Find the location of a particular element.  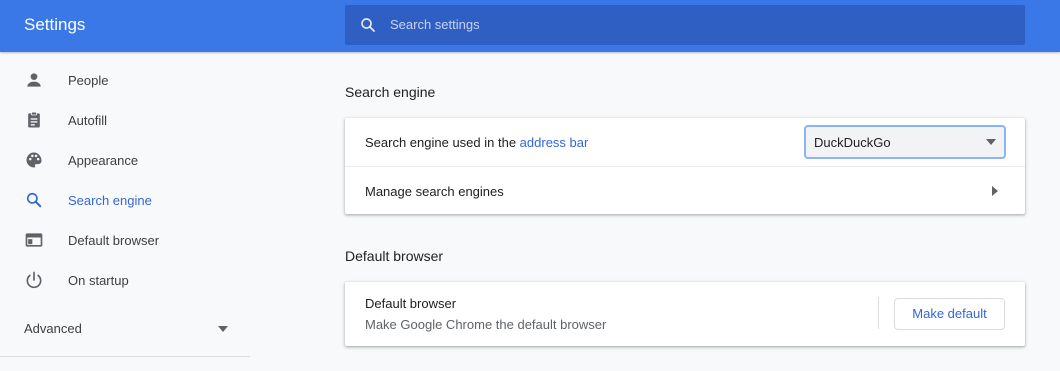

search-engine-section-title: Search engine is located at coordinates (390, 92).